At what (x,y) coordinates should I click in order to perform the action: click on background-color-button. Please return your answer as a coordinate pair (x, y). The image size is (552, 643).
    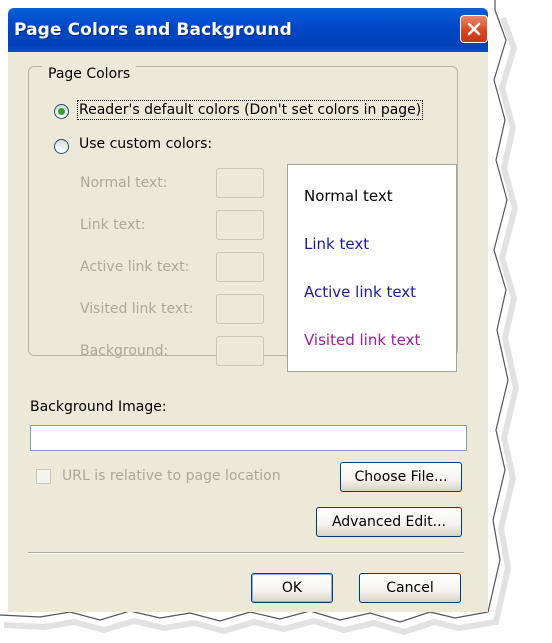
    Looking at the image, I should click on (240, 351).